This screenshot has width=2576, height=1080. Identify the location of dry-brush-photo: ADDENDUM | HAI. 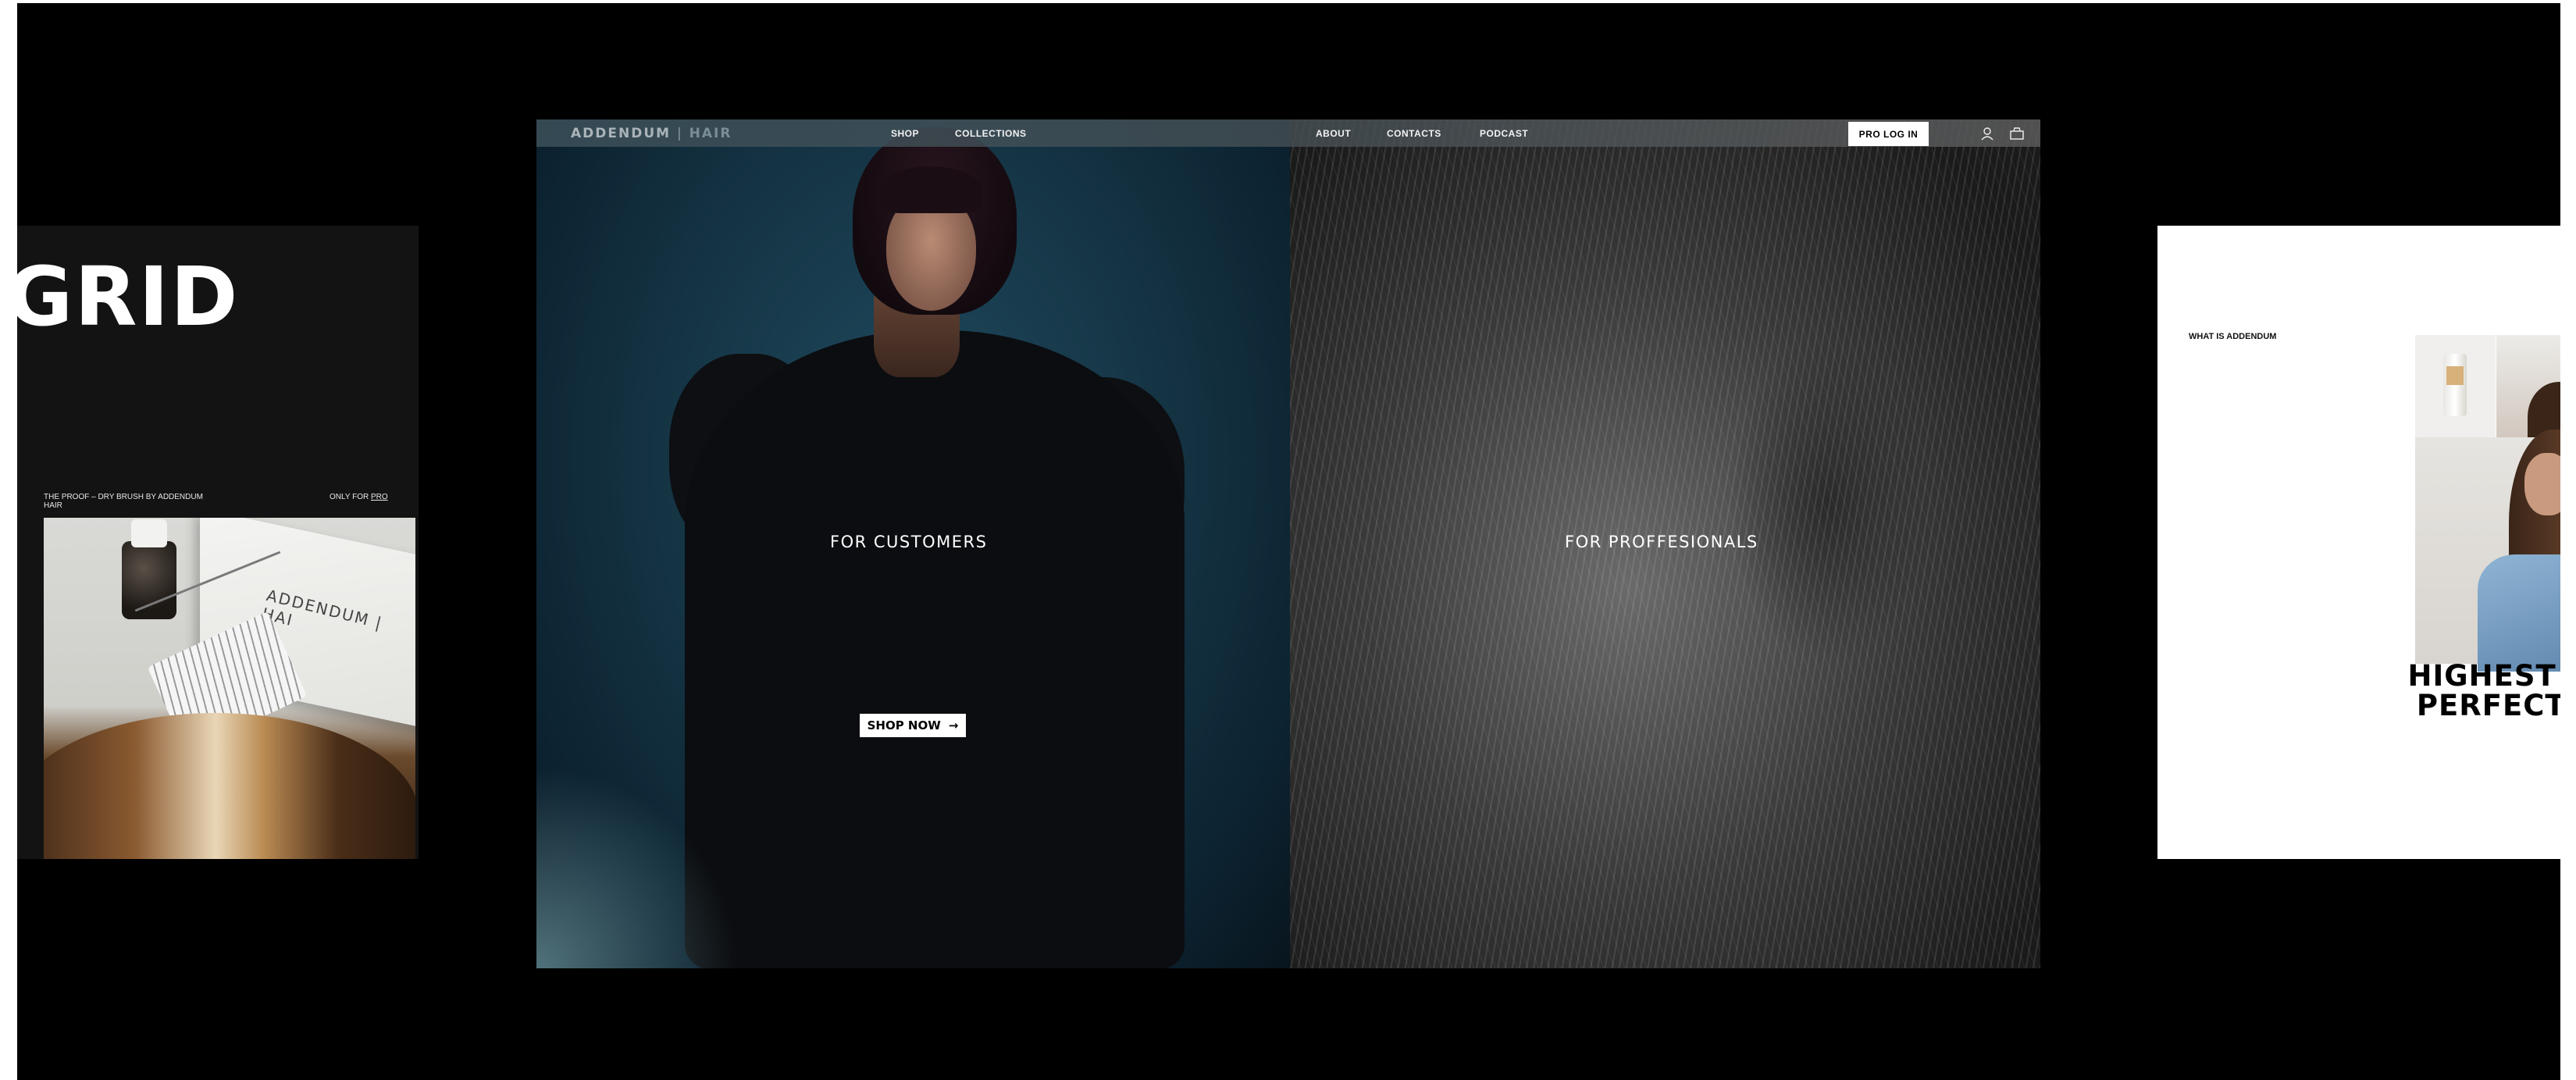
(230, 688).